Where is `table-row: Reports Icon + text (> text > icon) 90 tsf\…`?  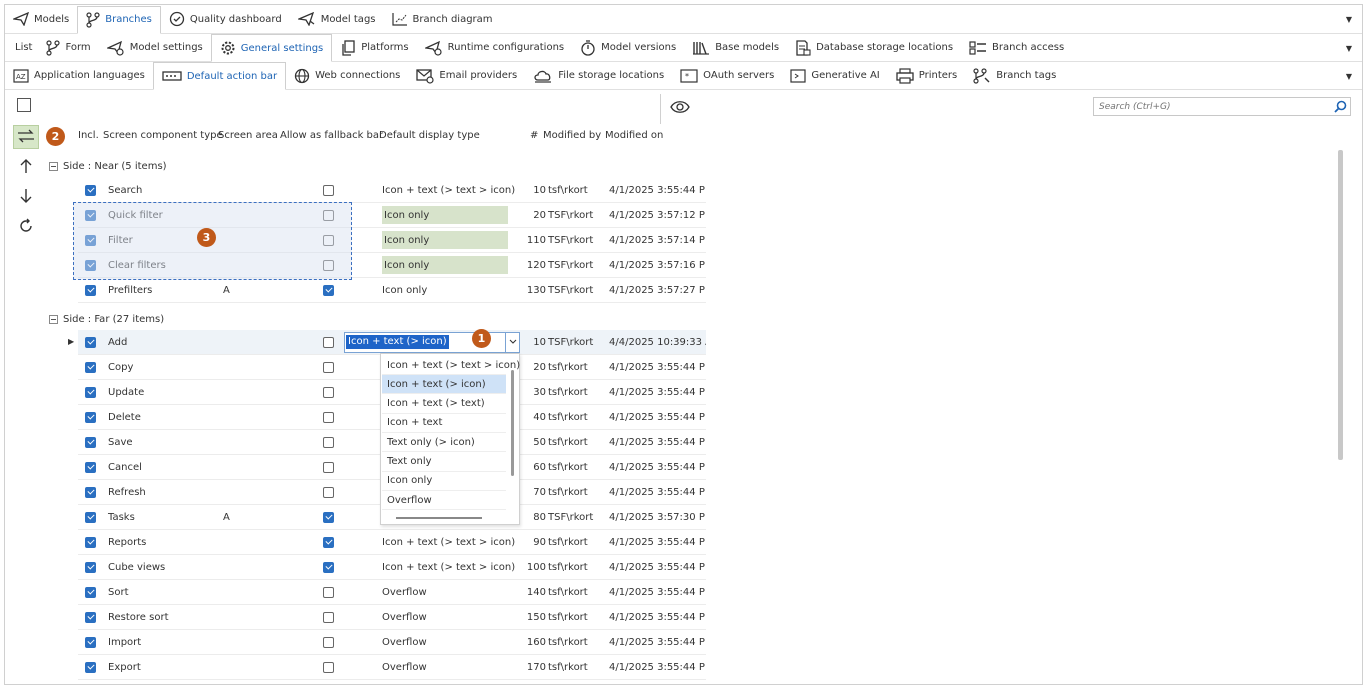
table-row: Reports Icon + text (> text > icon) 90 tsf\… is located at coordinates (392, 542).